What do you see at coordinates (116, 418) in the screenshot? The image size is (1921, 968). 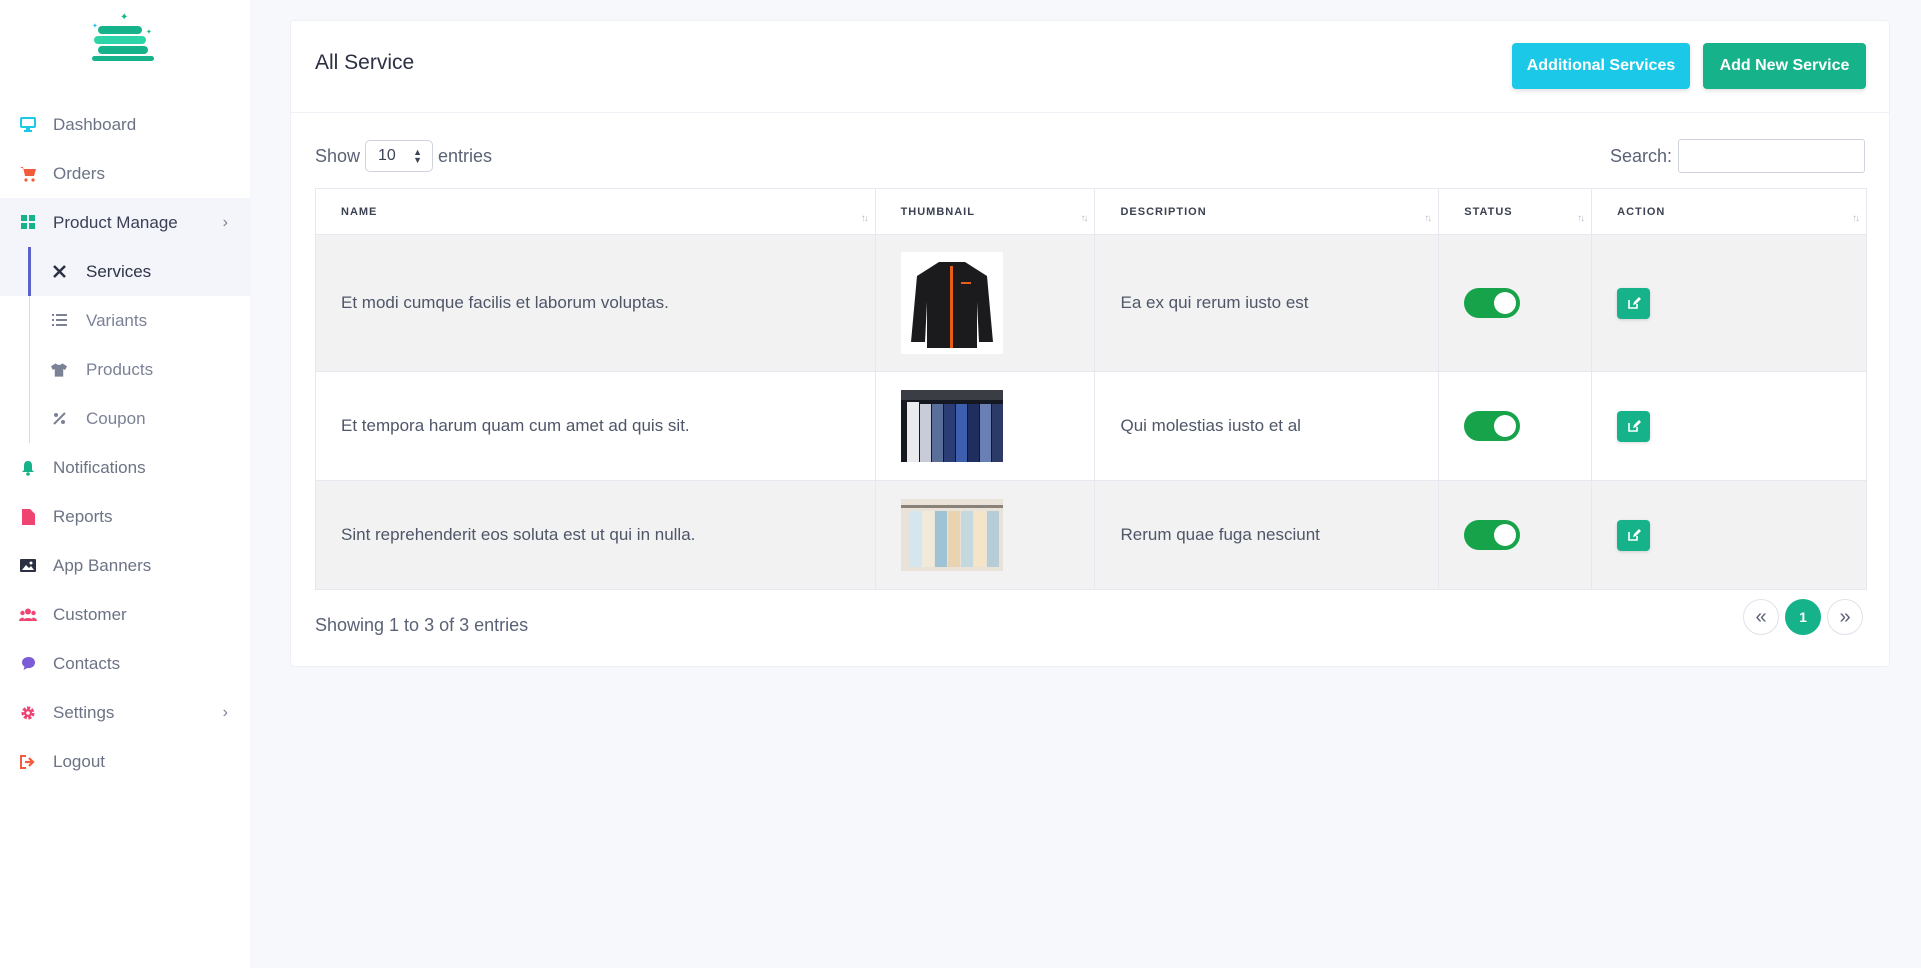 I see `sidebar-item-label: Coupon` at bounding box center [116, 418].